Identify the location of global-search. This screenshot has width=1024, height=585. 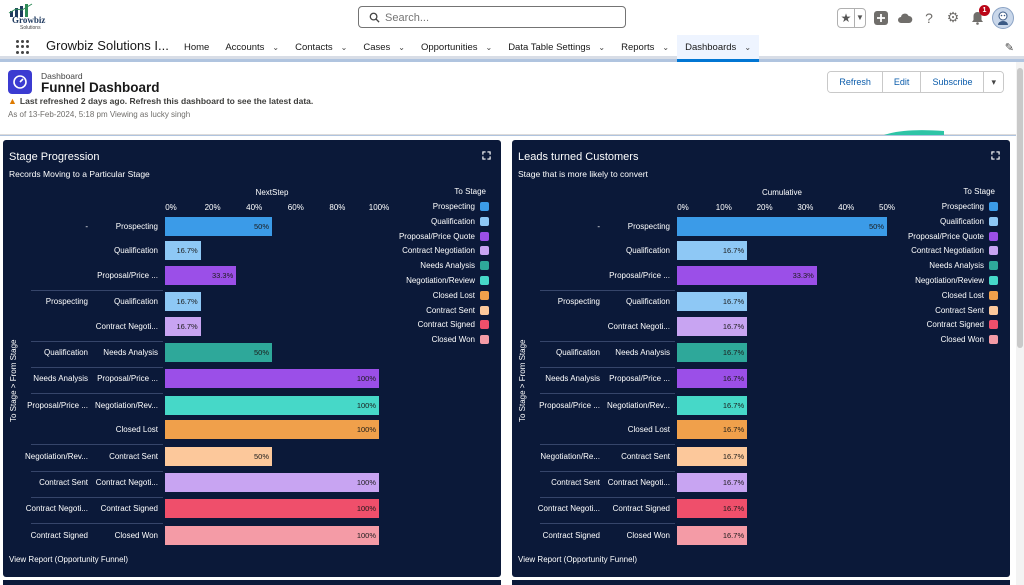
(492, 17).